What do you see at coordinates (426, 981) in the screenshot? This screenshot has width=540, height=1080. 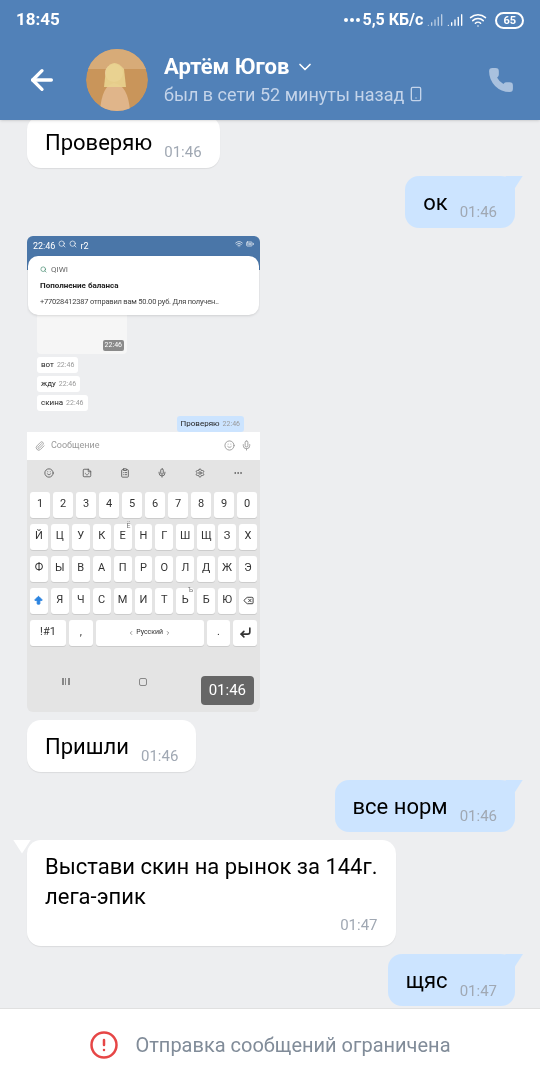 I see `message-text: щяс` at bounding box center [426, 981].